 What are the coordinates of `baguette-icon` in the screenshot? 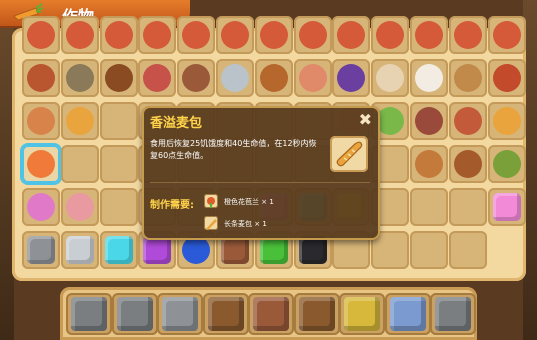 It's located at (349, 154).